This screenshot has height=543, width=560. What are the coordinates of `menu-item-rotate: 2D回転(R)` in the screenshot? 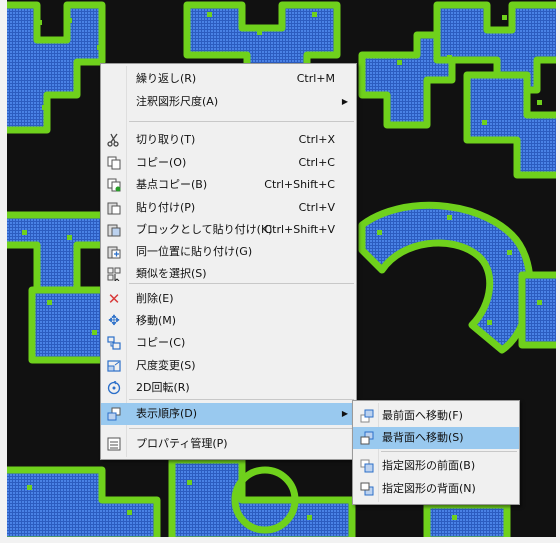 It's located at (228, 388).